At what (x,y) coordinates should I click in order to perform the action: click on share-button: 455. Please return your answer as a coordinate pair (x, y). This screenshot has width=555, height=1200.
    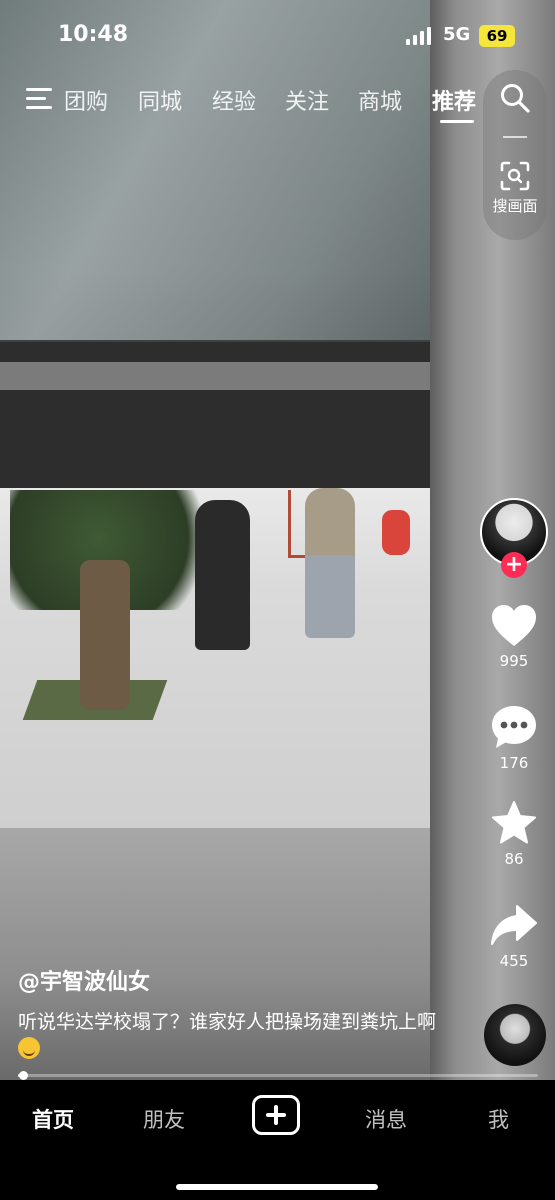
    Looking at the image, I should click on (514, 936).